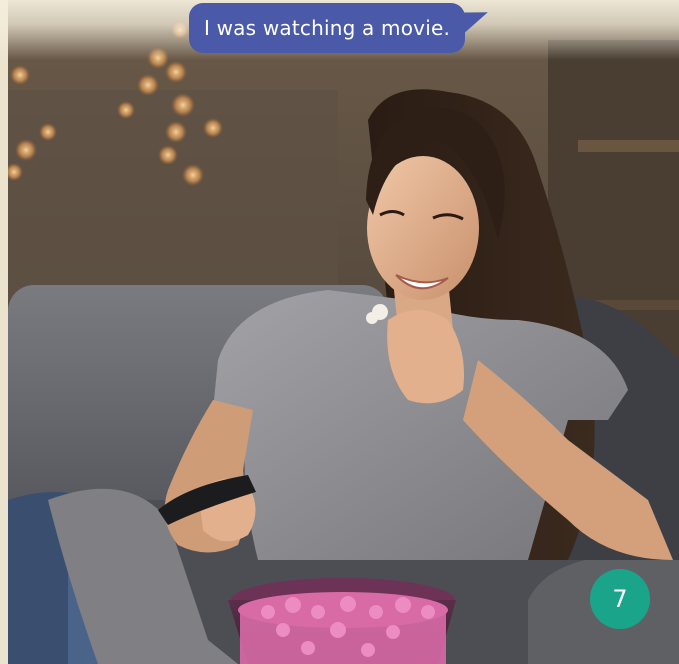 This screenshot has height=664, width=679. I want to click on speech-bubble-text: I was watching a movie., so click(327, 28).